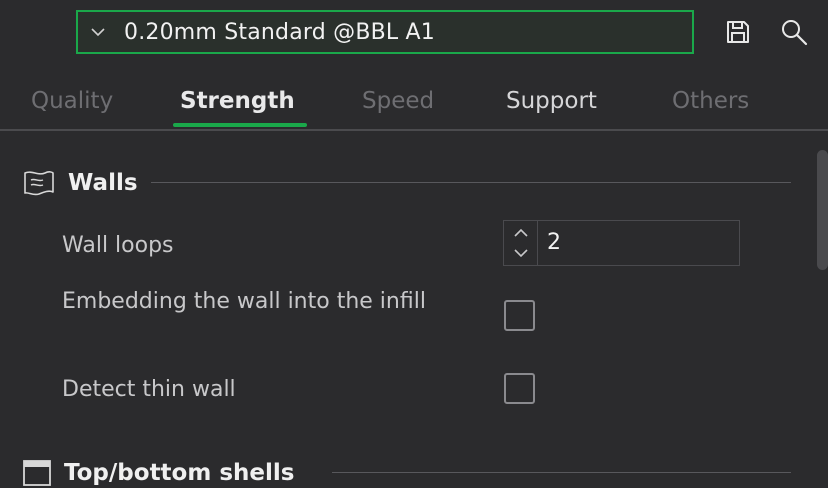  Describe the element at coordinates (561, 472) in the screenshot. I see `top-bottom-section-divider` at that location.